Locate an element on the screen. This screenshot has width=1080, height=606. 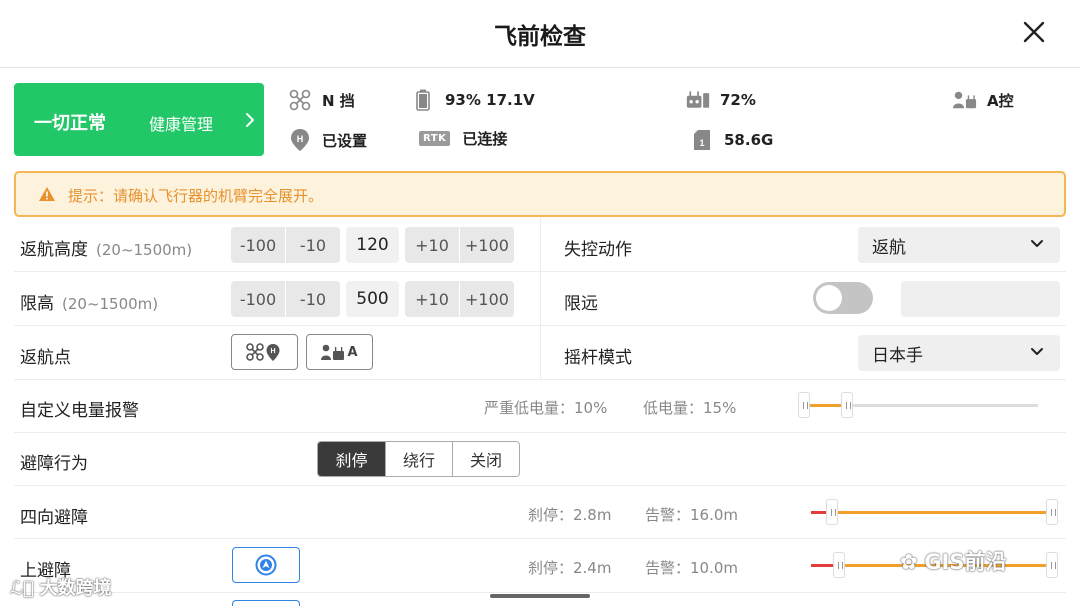
drone-home-icon: H is located at coordinates (262, 352).